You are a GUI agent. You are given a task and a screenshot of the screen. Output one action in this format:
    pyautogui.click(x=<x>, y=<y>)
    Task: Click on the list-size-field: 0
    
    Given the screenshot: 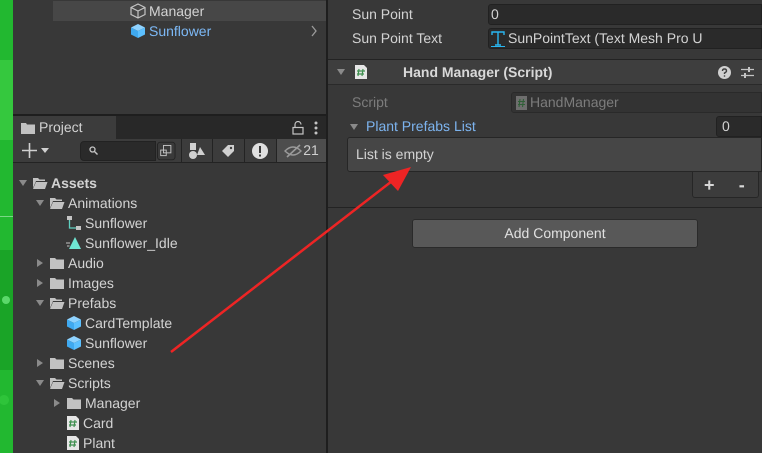 What is the action you would take?
    pyautogui.click(x=739, y=126)
    